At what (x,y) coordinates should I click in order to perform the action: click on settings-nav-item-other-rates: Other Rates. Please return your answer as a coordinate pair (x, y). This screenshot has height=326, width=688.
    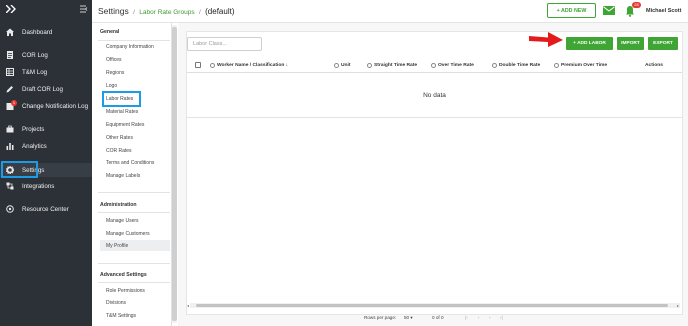
    Looking at the image, I should click on (119, 138).